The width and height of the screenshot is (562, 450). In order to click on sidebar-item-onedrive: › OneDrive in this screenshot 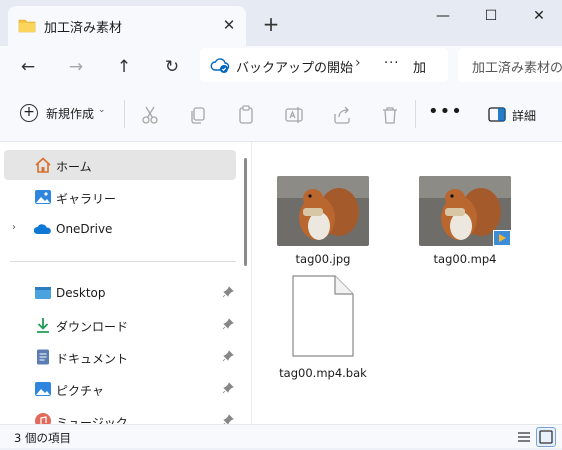, I will do `click(120, 229)`.